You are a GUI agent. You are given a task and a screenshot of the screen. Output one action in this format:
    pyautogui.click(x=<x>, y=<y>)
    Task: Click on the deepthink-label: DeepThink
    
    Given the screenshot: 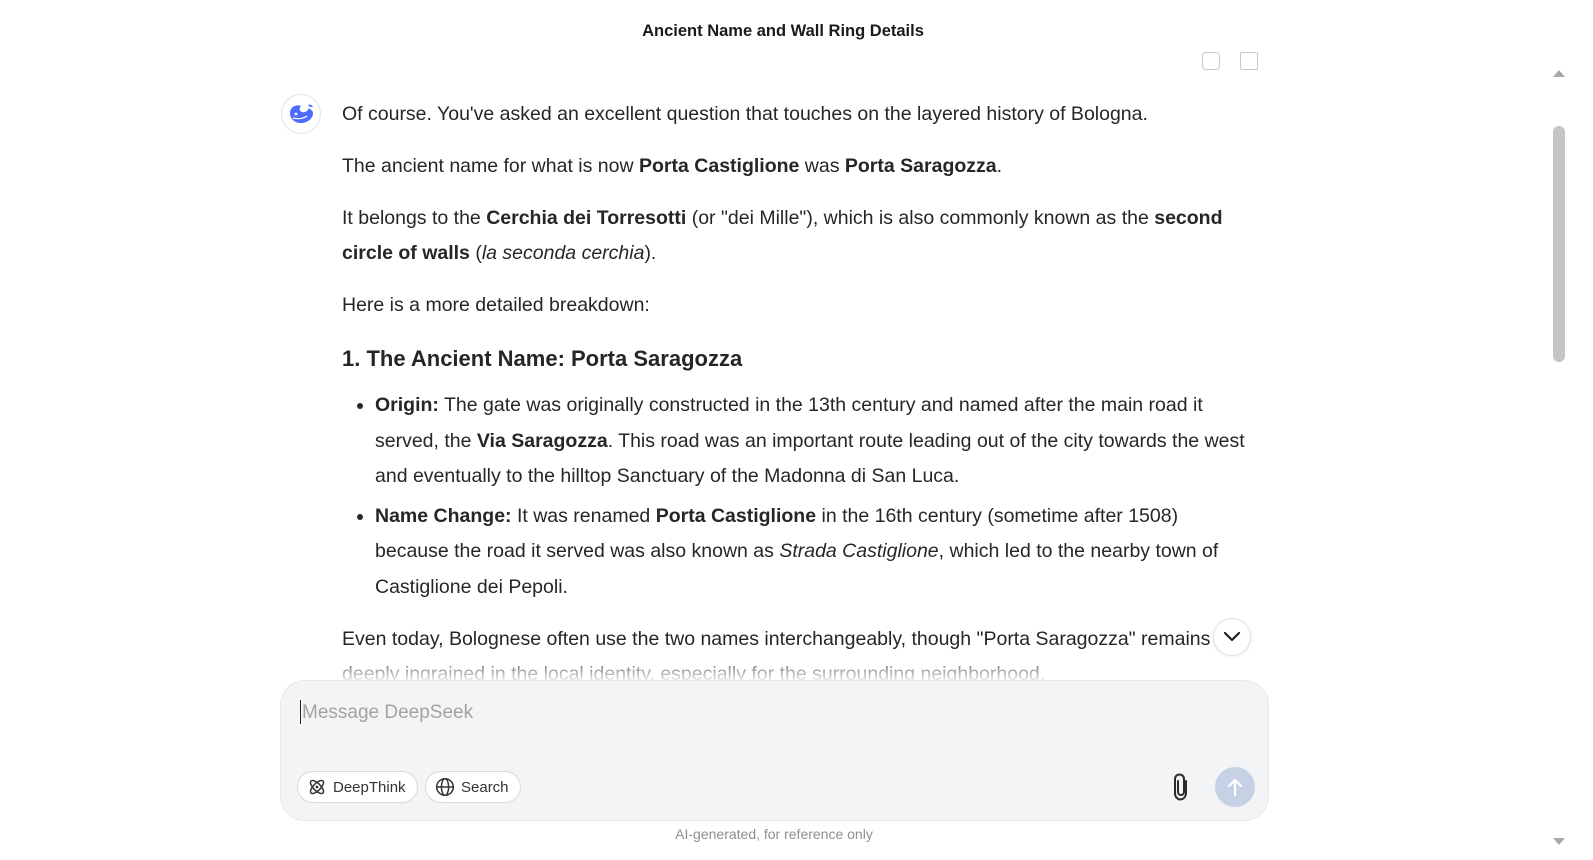 What is the action you would take?
    pyautogui.click(x=369, y=787)
    